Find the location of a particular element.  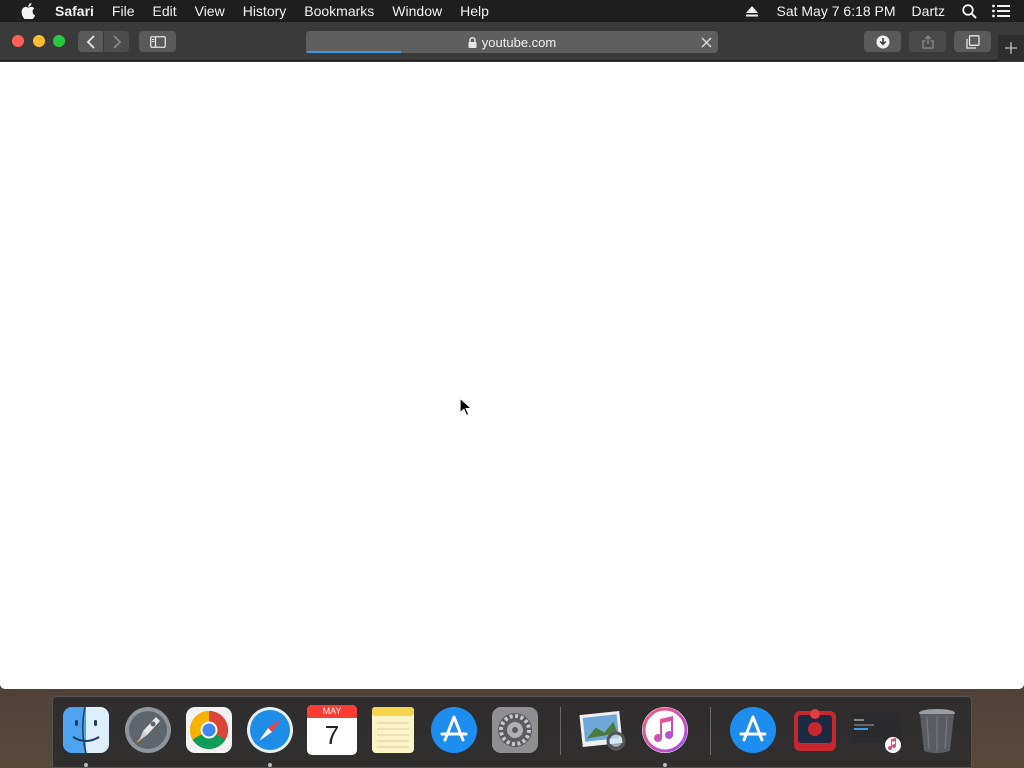

app-store-icon is located at coordinates (454, 730).